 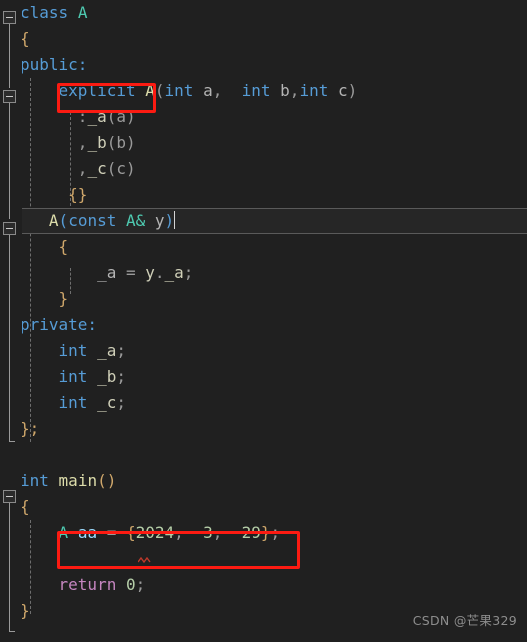 What do you see at coordinates (107, 402) in the screenshot?
I see `field-c: _c` at bounding box center [107, 402].